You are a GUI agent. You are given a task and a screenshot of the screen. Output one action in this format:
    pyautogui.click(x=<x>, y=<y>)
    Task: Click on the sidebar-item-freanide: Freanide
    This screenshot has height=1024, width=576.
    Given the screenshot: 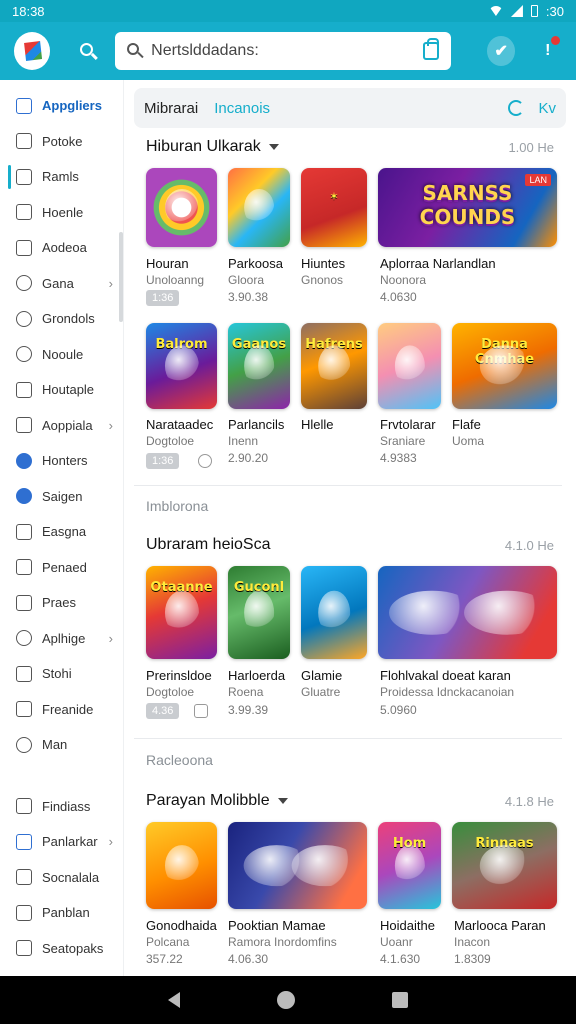 What is the action you would take?
    pyautogui.click(x=61, y=710)
    